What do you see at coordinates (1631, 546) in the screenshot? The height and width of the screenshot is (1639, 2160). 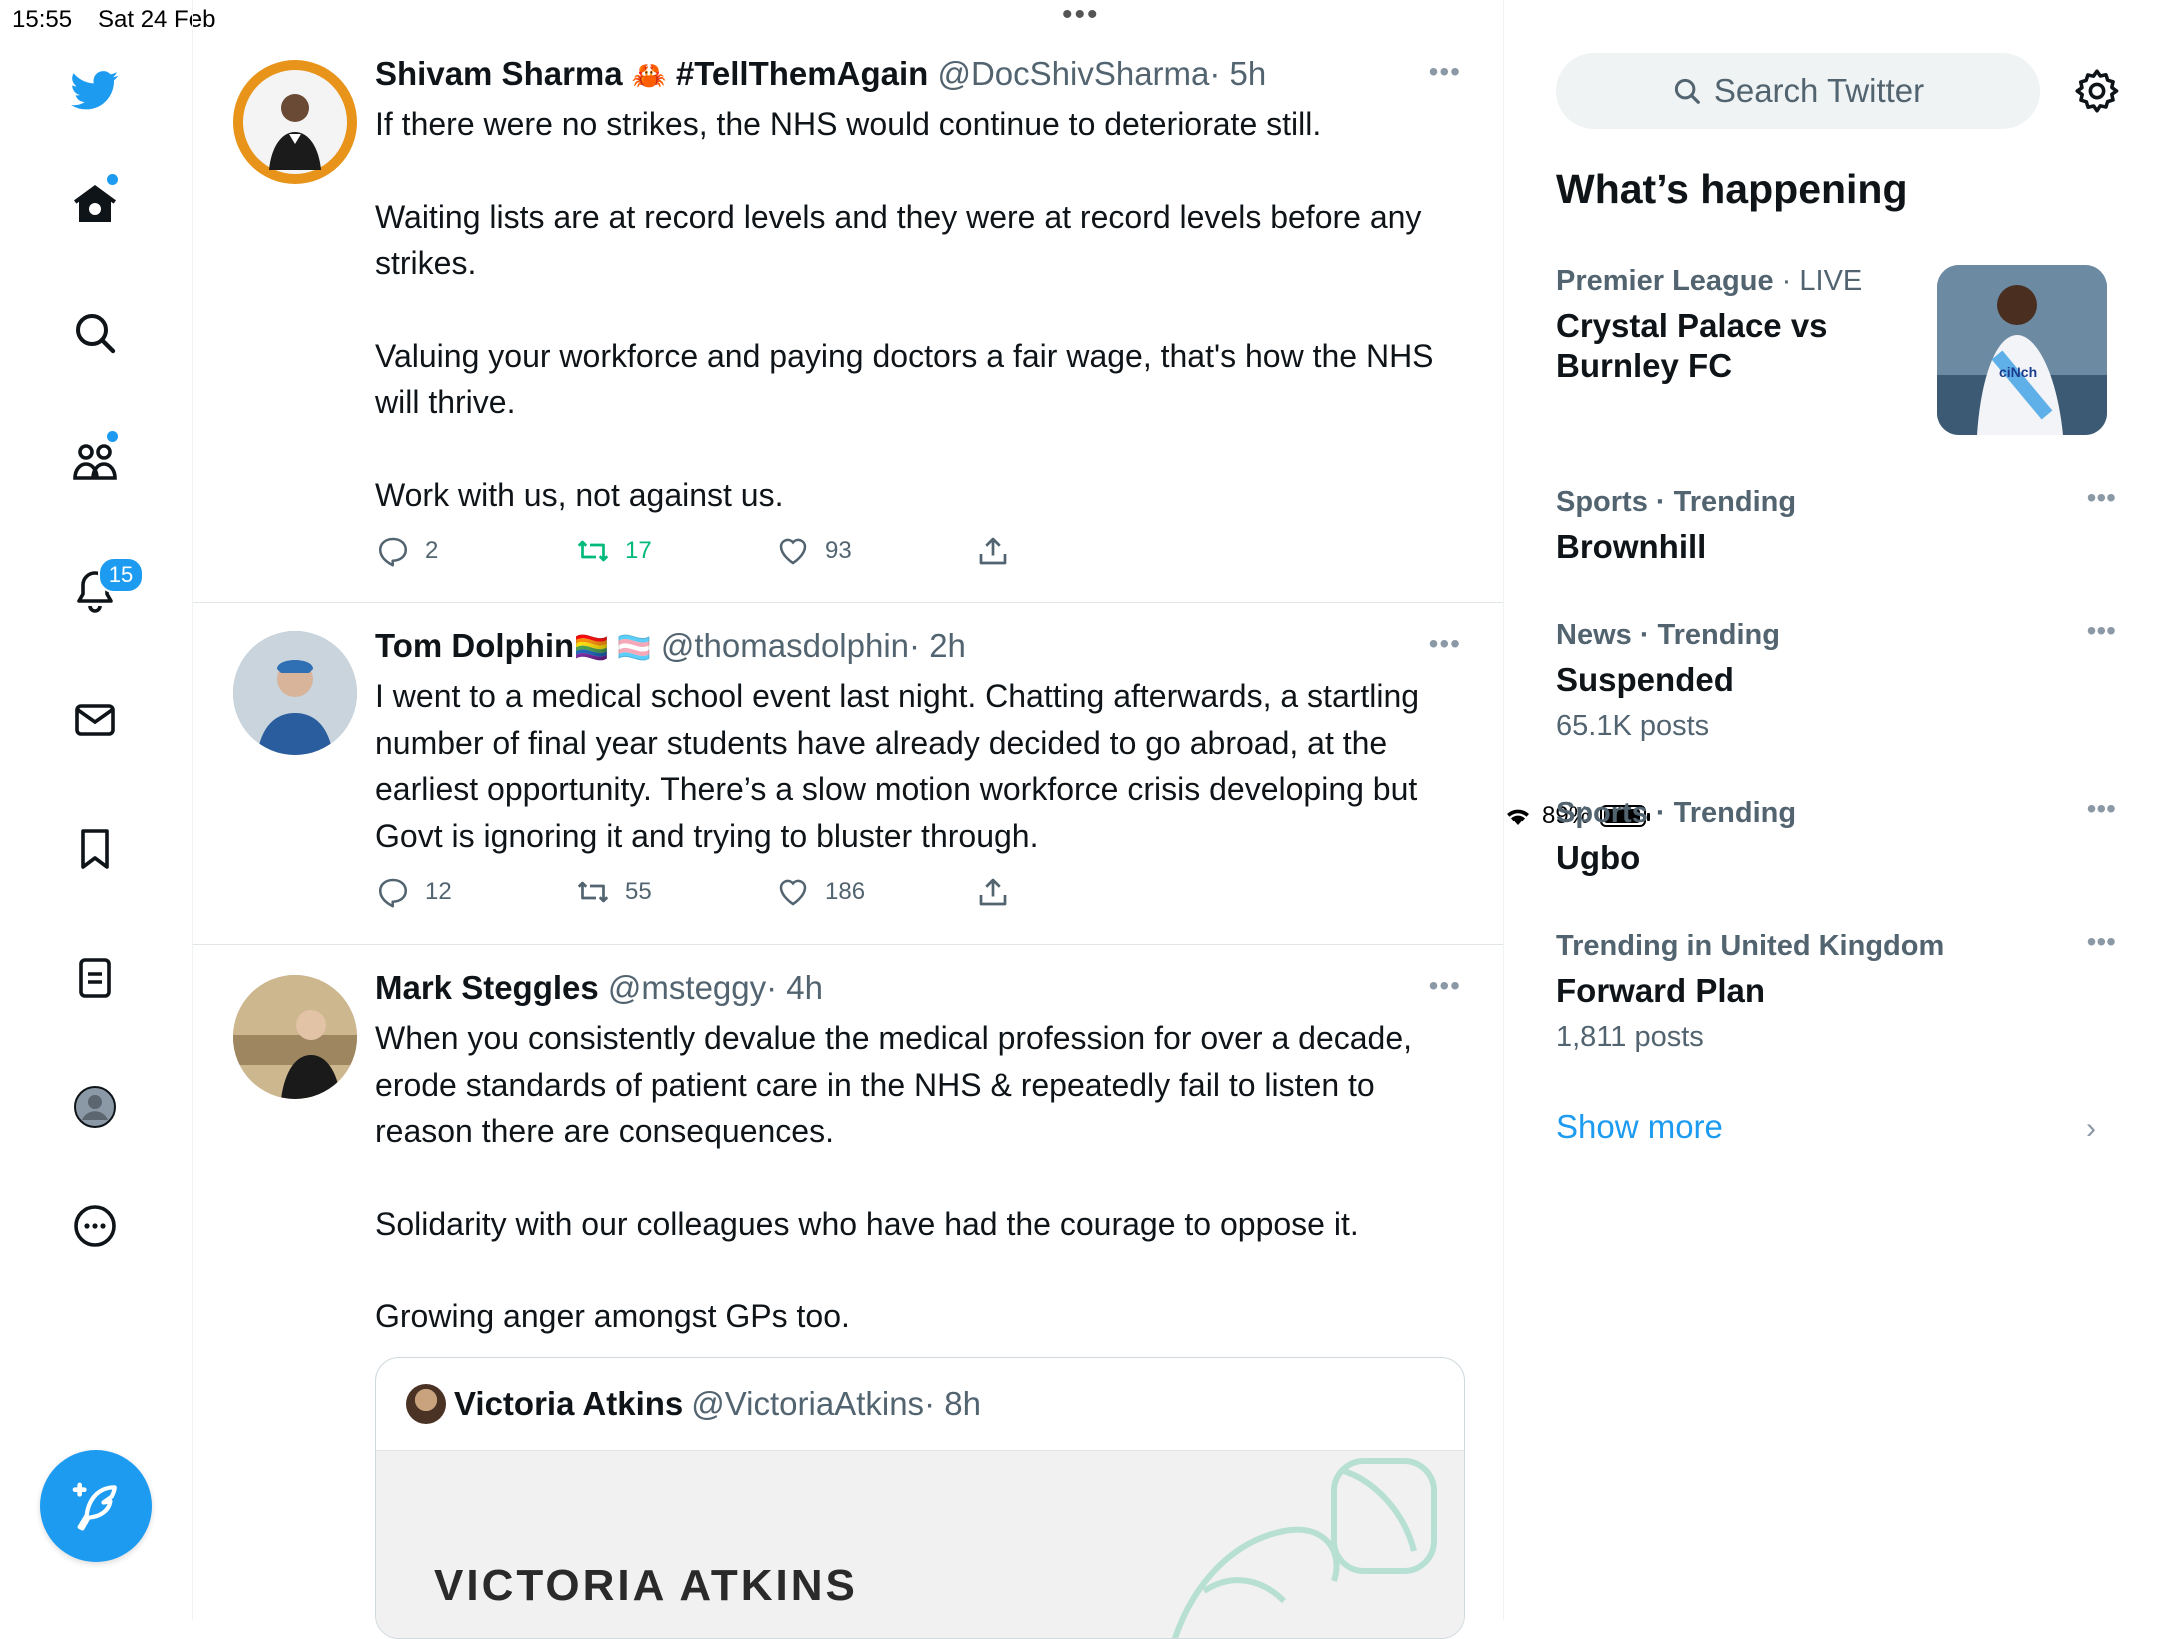 I see `trend-title: Brownhill` at bounding box center [1631, 546].